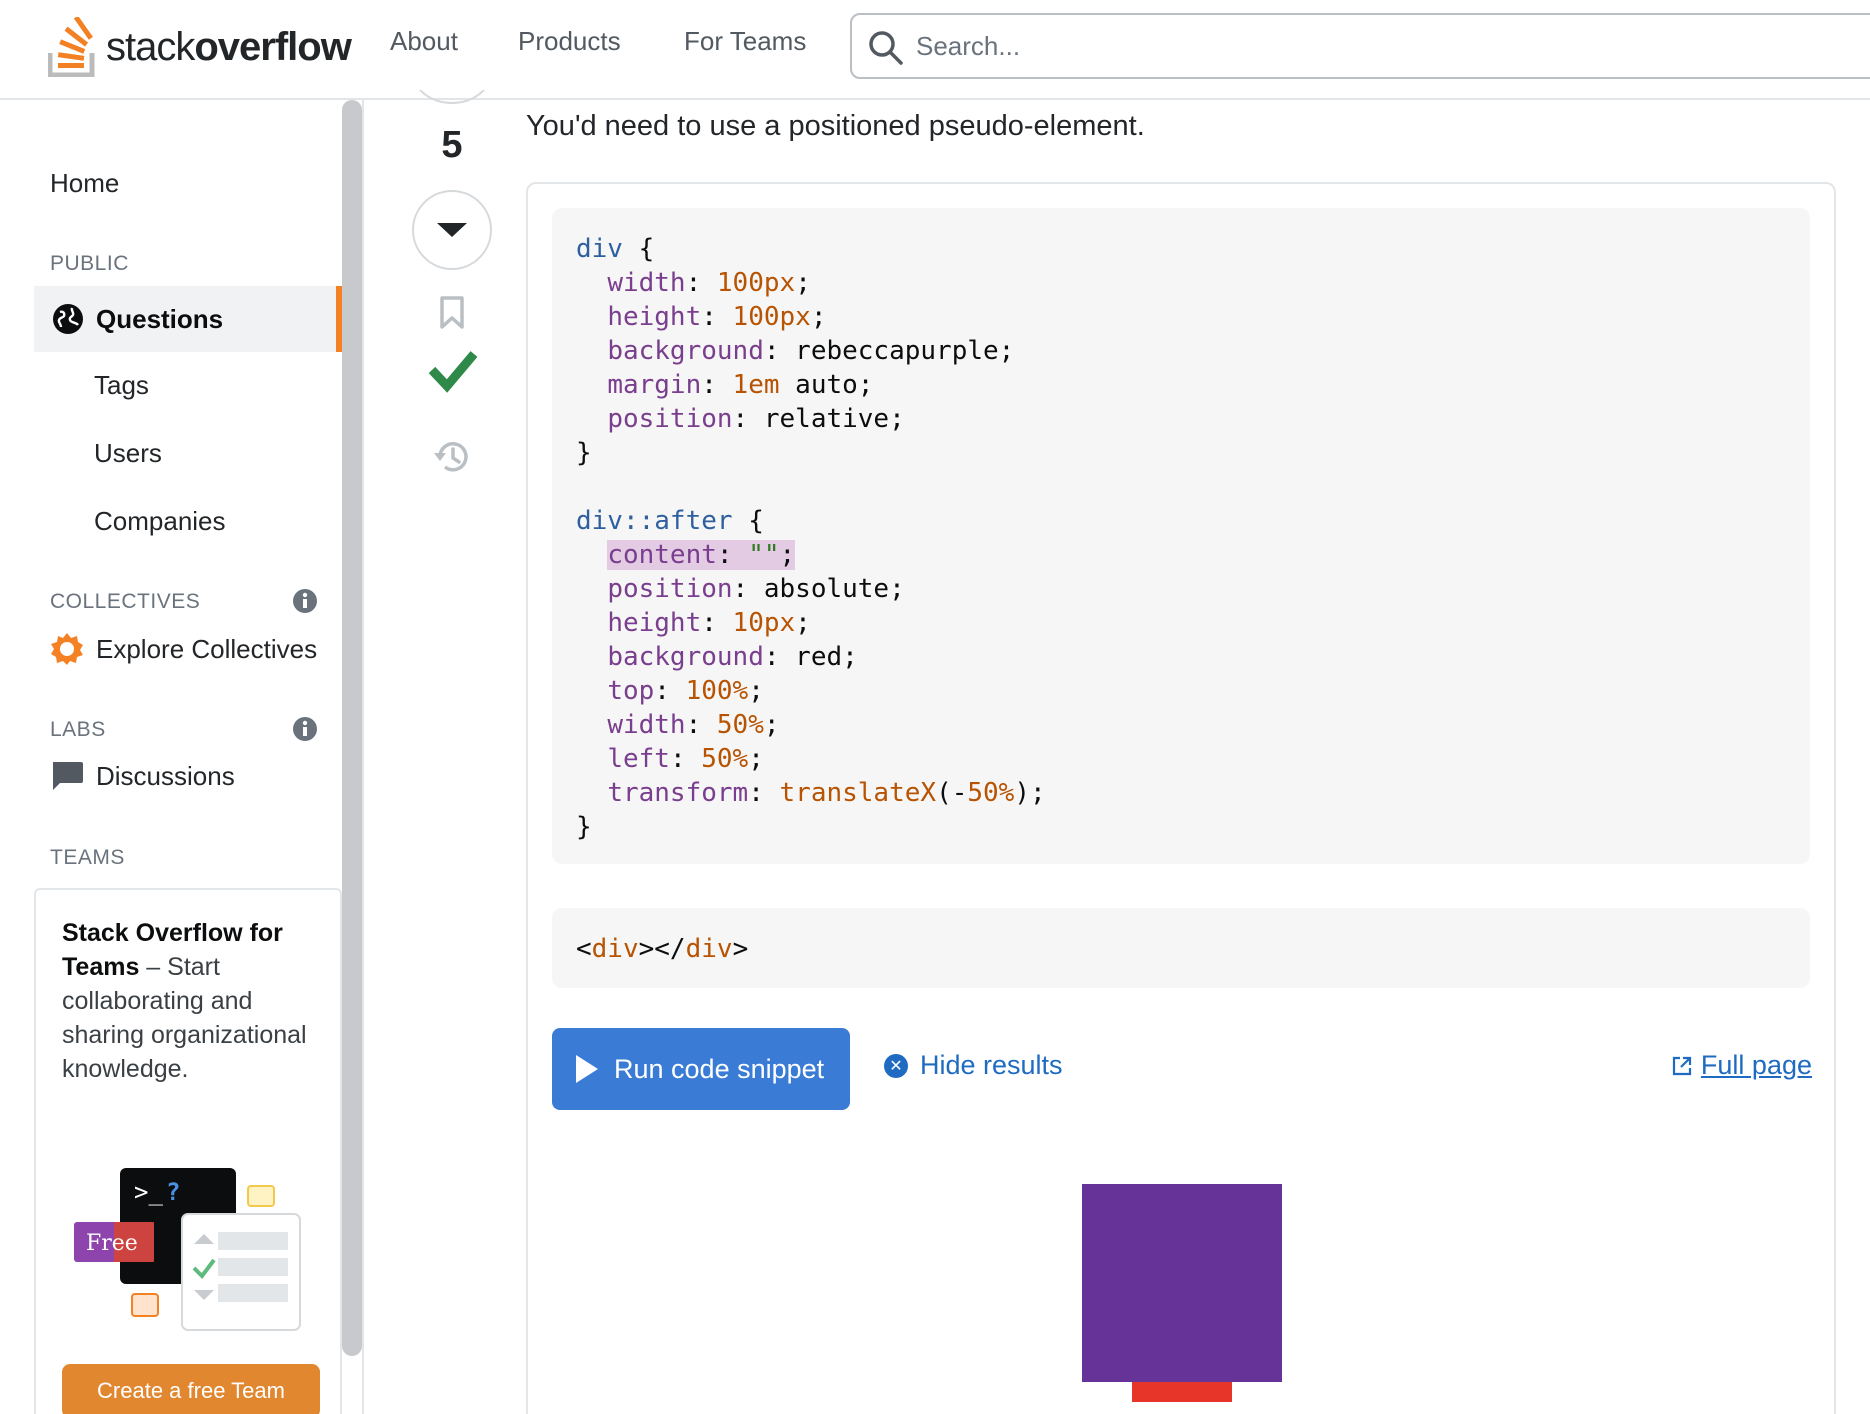 This screenshot has height=1414, width=1870. Describe the element at coordinates (886, 48) in the screenshot. I see `search-icon` at that location.